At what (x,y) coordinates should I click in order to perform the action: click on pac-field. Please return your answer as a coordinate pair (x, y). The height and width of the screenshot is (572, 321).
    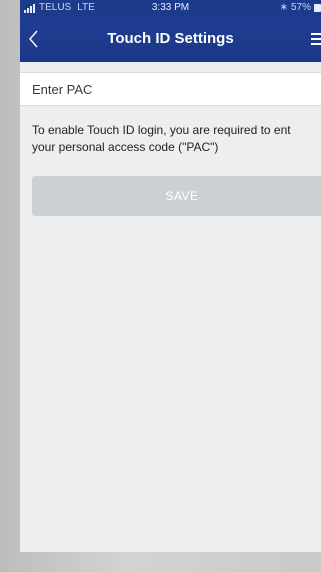
    Looking at the image, I should click on (170, 89).